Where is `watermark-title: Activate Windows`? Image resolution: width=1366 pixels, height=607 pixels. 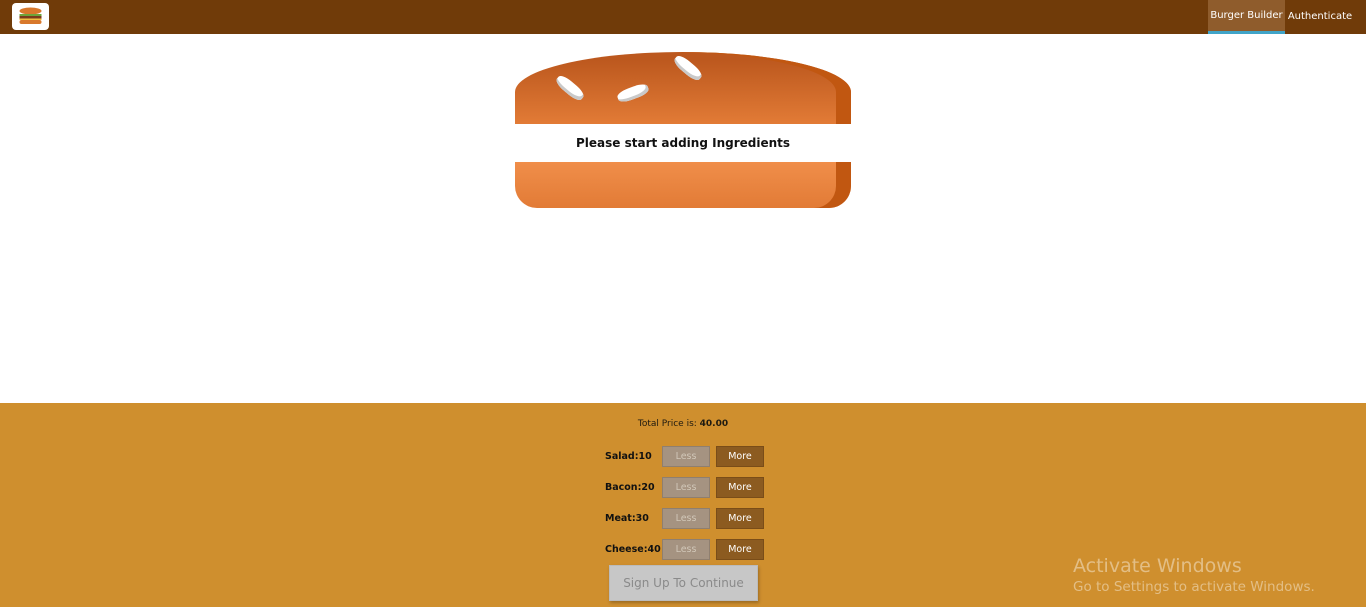
watermark-title: Activate Windows is located at coordinates (1157, 566).